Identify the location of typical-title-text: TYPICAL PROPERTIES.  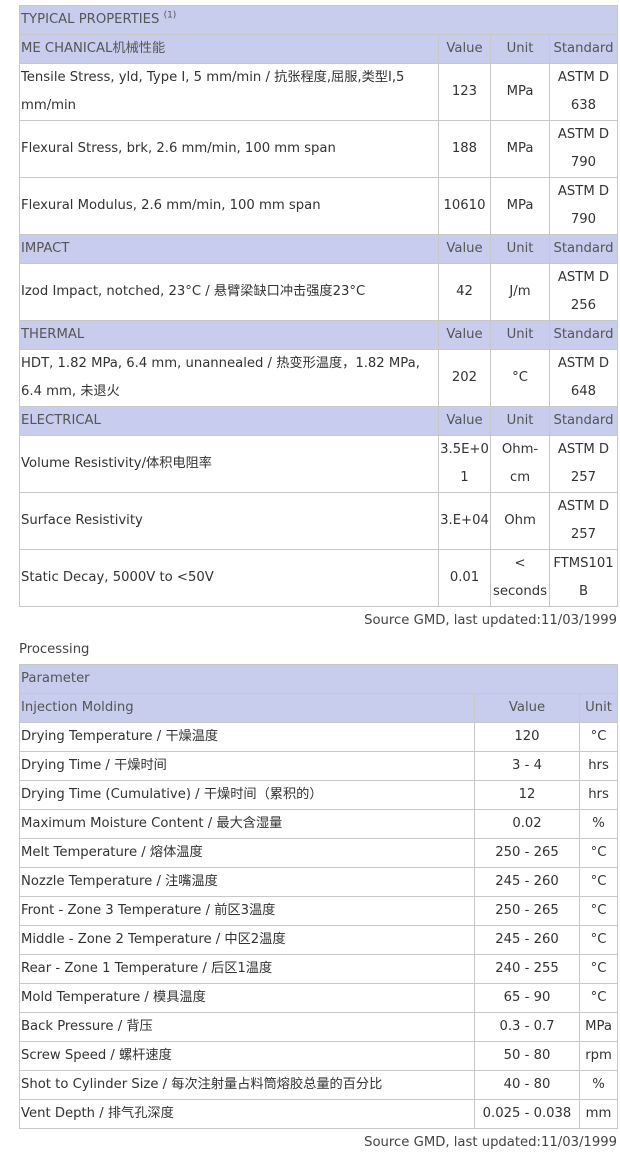
(90, 19).